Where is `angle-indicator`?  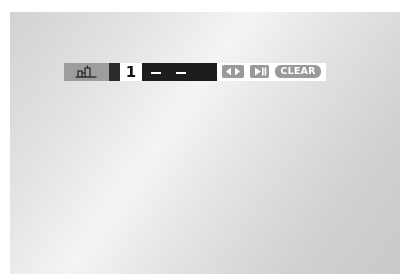 angle-indicator is located at coordinates (86, 72).